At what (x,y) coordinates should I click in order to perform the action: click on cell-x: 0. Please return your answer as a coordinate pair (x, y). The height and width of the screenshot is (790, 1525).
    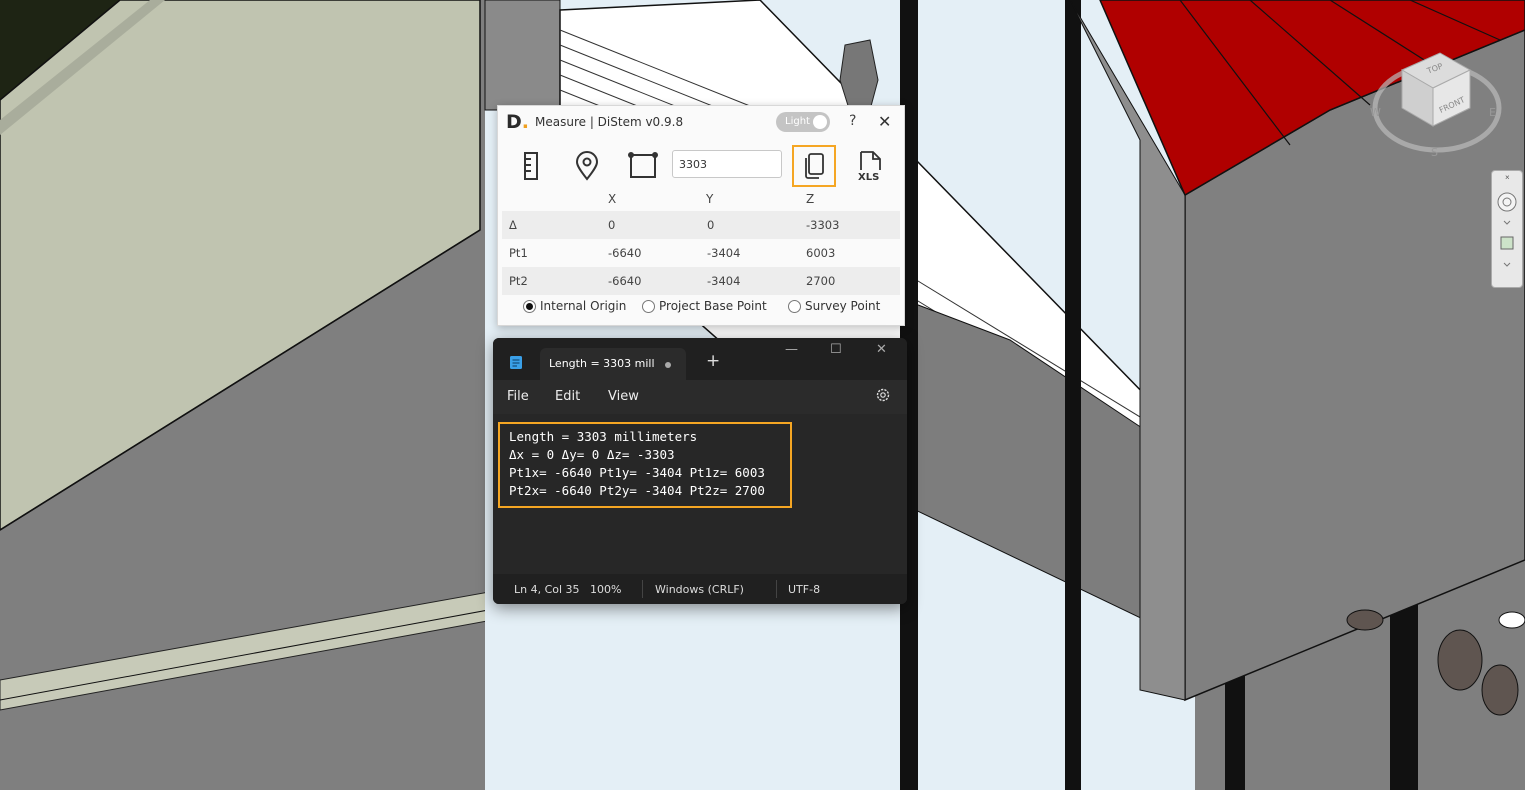
    Looking at the image, I should click on (612, 225).